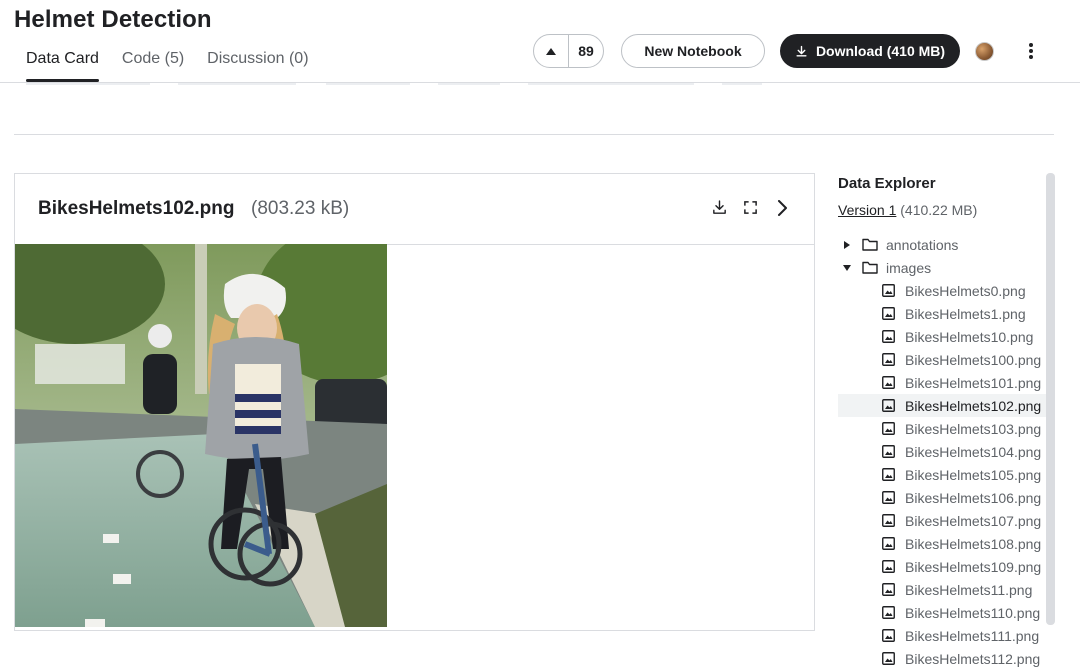  I want to click on download-button: Download (410 MB), so click(870, 51).